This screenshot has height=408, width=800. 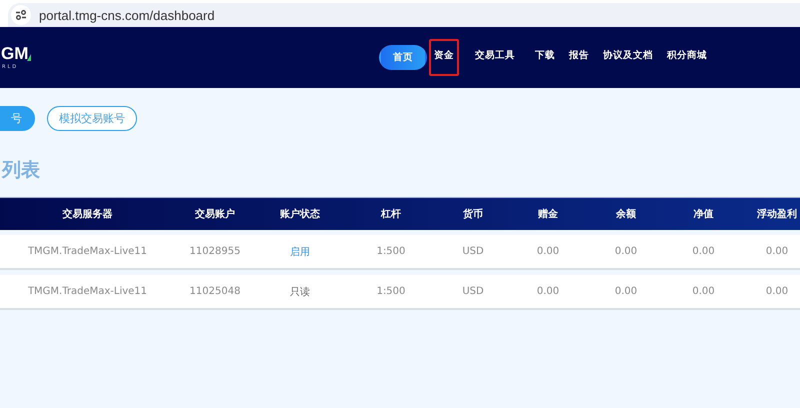 I want to click on nav-item: 首页, so click(x=403, y=57).